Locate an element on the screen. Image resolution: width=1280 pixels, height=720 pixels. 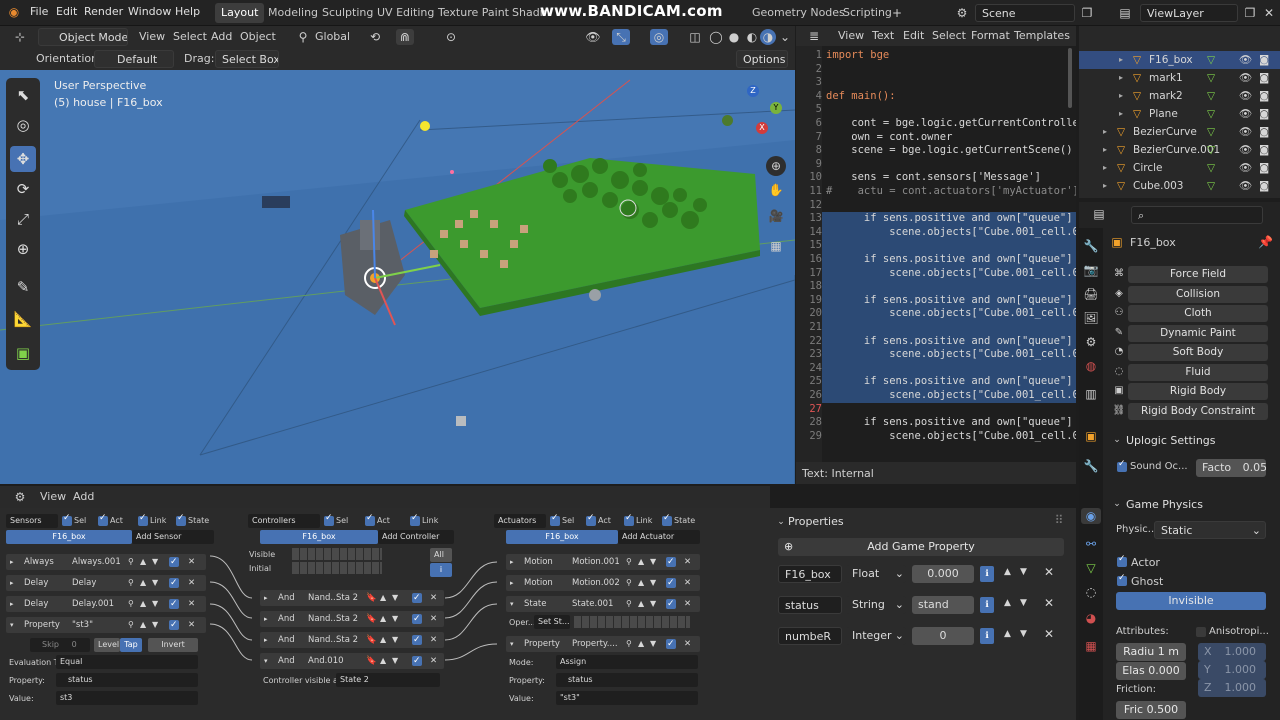
data-tab-icon: ▽ is located at coordinates (1091, 568).